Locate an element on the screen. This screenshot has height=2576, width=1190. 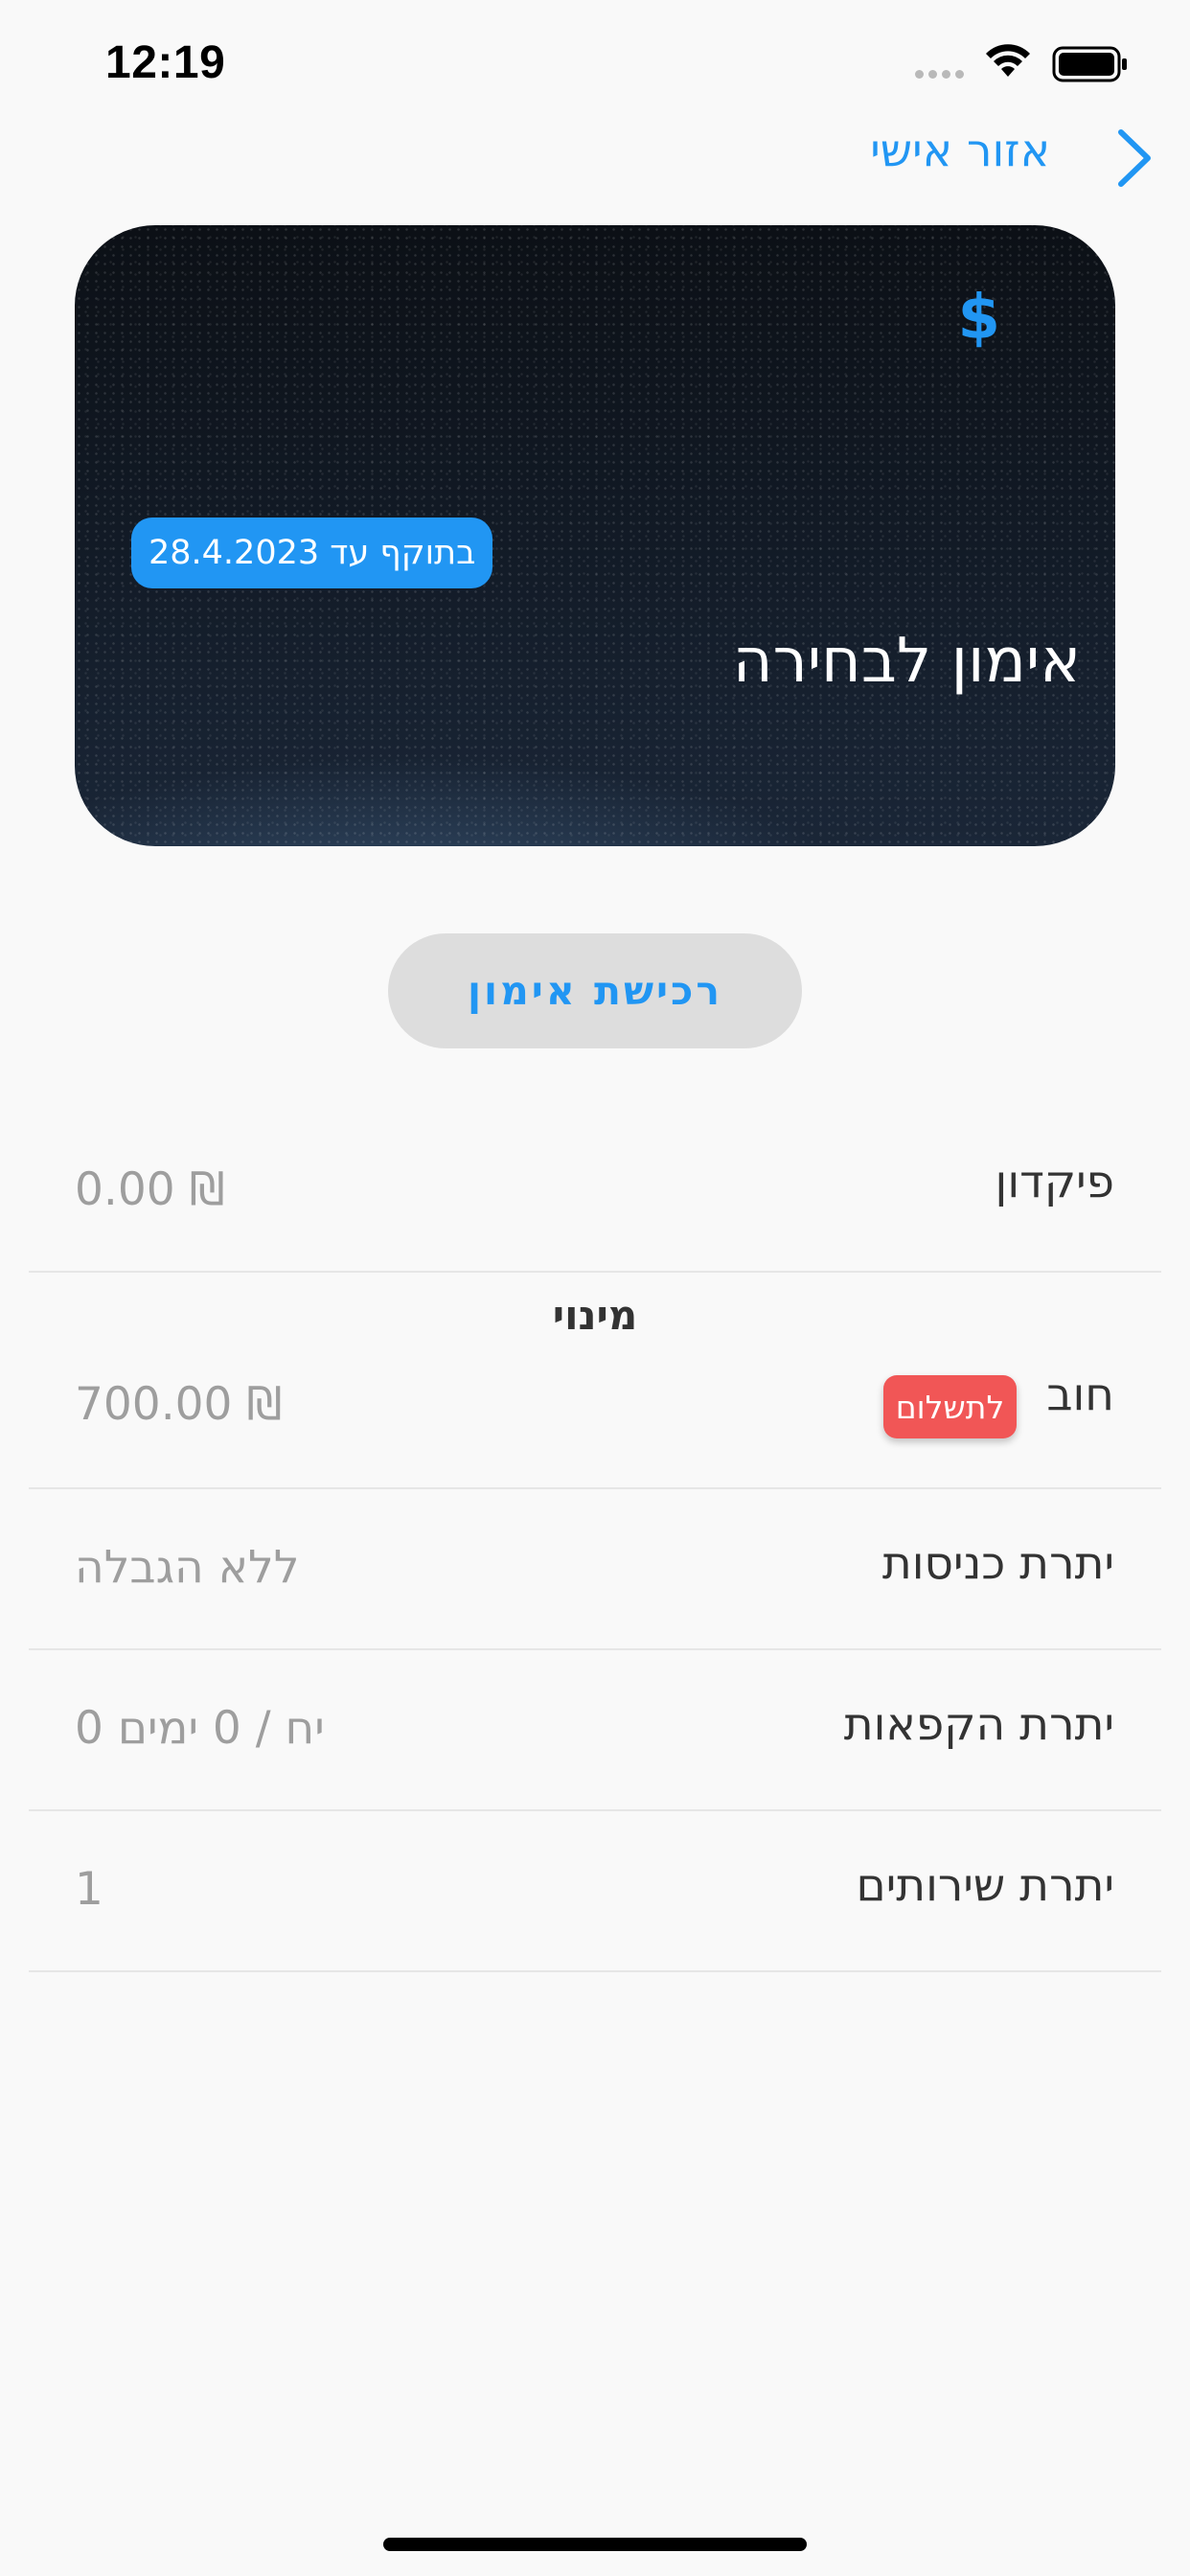
services-balance-value: 1 is located at coordinates (89, 1889).